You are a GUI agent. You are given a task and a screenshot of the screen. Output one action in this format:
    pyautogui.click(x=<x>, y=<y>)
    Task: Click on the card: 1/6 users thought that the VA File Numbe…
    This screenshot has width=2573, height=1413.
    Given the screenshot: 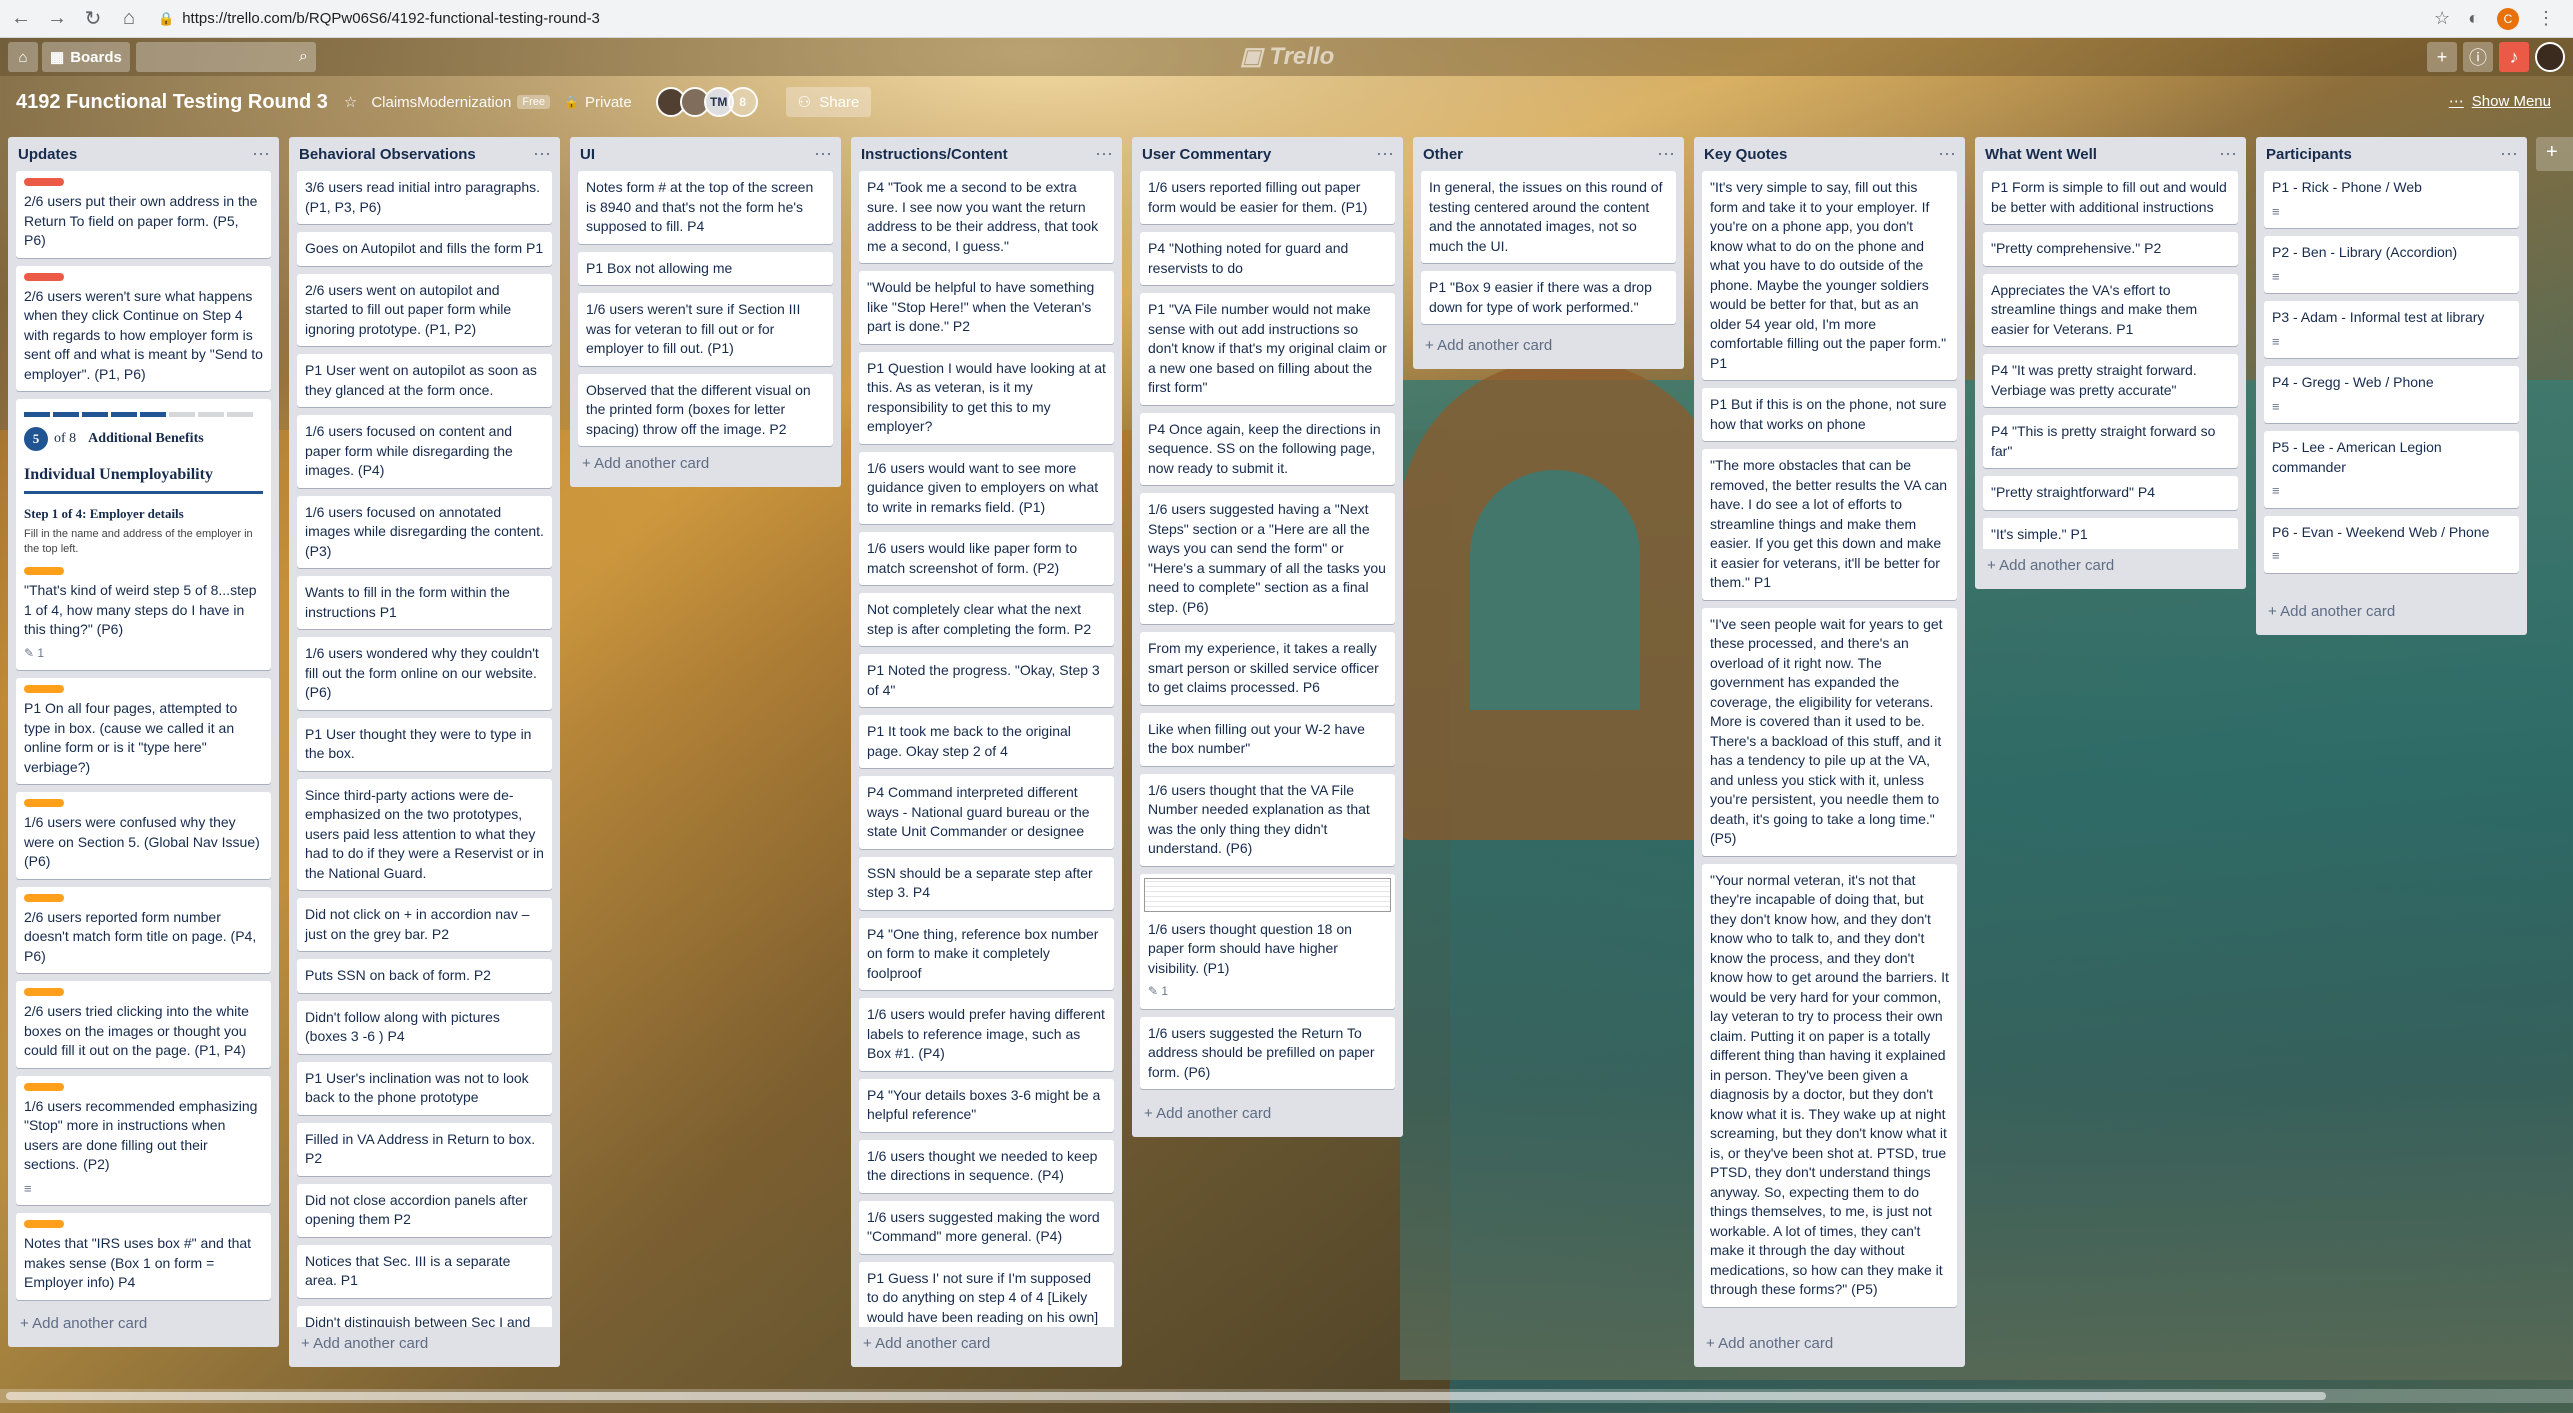 What is the action you would take?
    pyautogui.click(x=1267, y=819)
    